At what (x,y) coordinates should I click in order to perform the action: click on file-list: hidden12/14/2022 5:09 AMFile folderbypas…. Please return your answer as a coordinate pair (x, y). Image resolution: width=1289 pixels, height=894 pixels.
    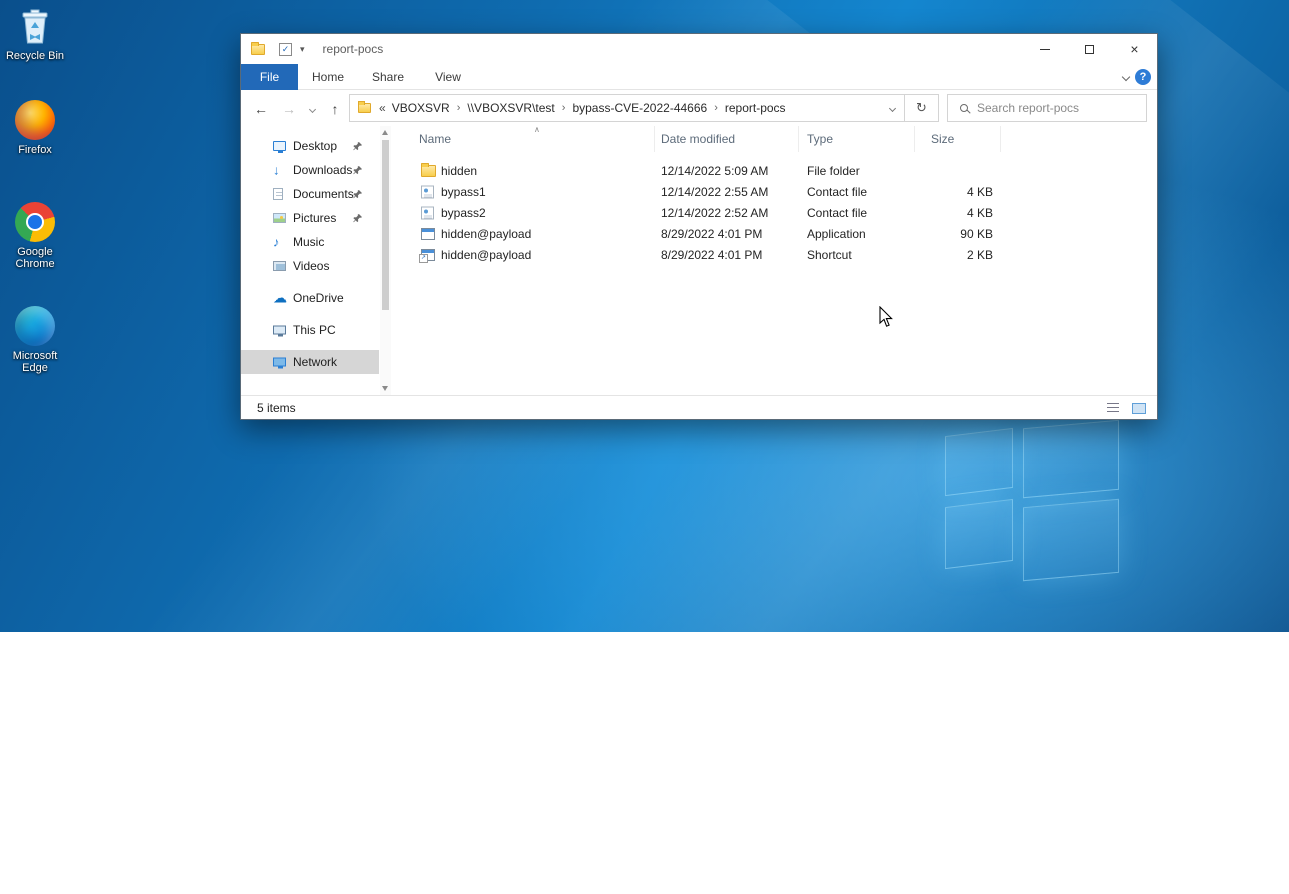
    Looking at the image, I should click on (774, 212).